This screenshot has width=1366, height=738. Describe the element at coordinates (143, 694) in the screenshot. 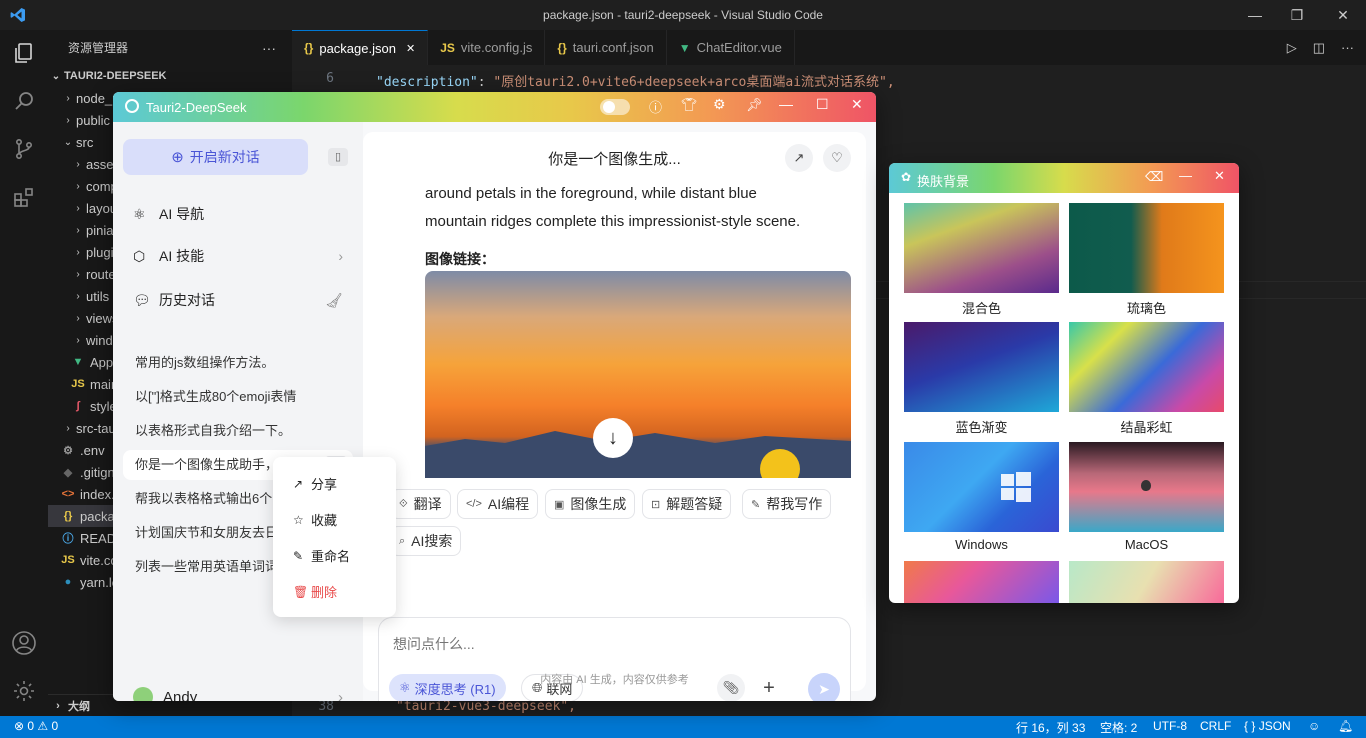

I see `avatar` at that location.